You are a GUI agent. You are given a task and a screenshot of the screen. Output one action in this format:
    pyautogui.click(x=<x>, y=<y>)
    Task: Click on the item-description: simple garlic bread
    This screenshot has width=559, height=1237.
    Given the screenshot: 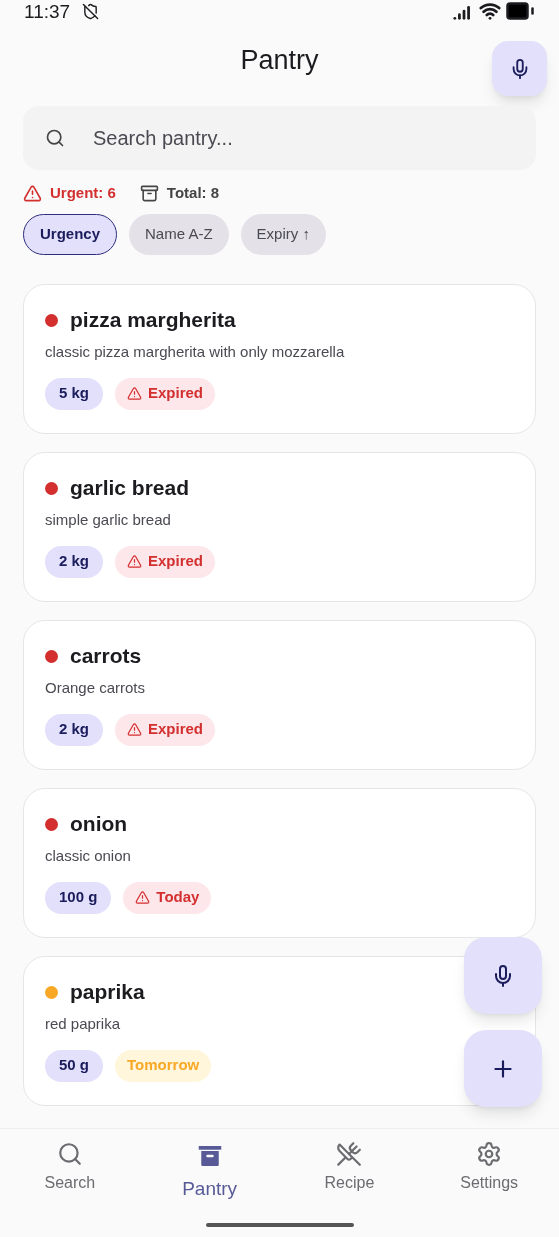 What is the action you would take?
    pyautogui.click(x=108, y=520)
    